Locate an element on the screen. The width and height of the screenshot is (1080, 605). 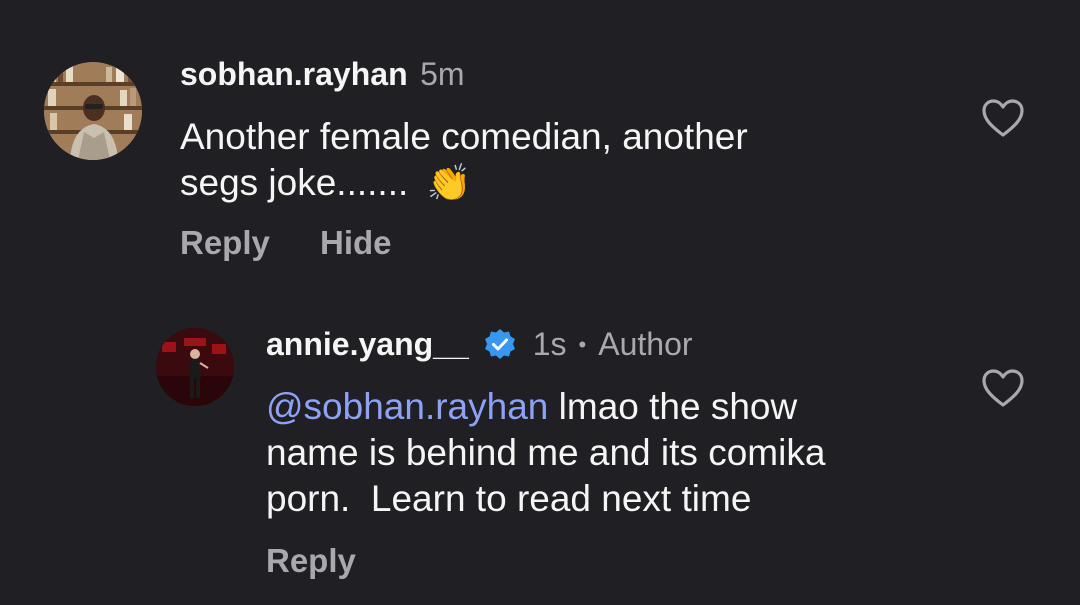
hide-button: Hide is located at coordinates (356, 243).